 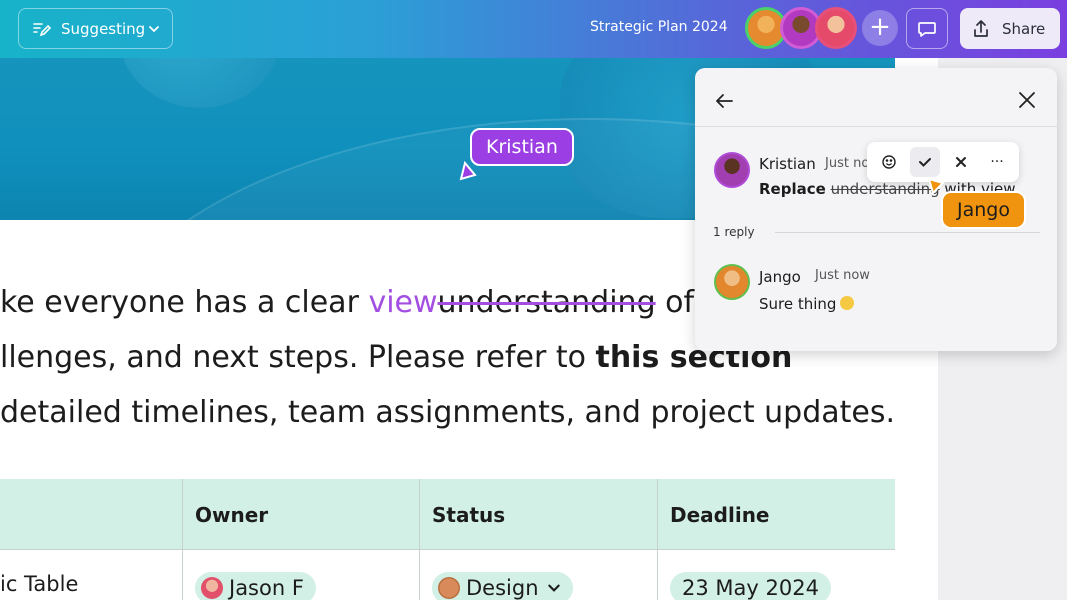 I want to click on mode-label: Suggesting, so click(x=103, y=28).